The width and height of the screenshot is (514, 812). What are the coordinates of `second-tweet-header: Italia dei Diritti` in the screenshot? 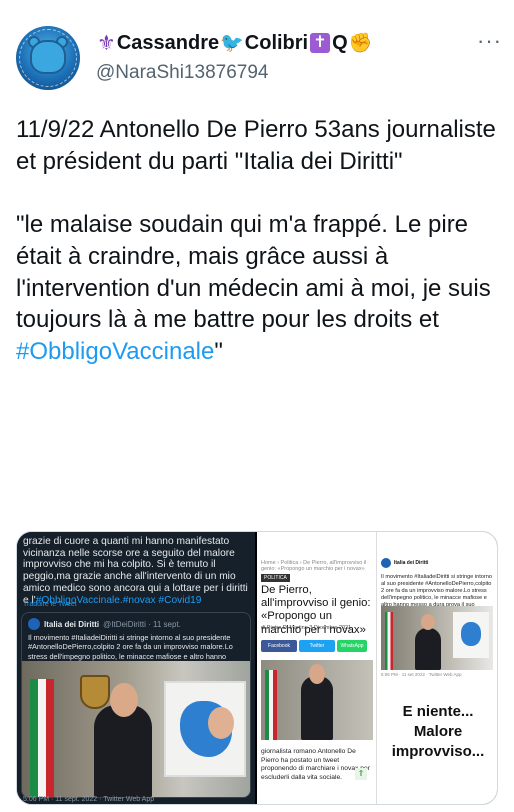 It's located at (404, 563).